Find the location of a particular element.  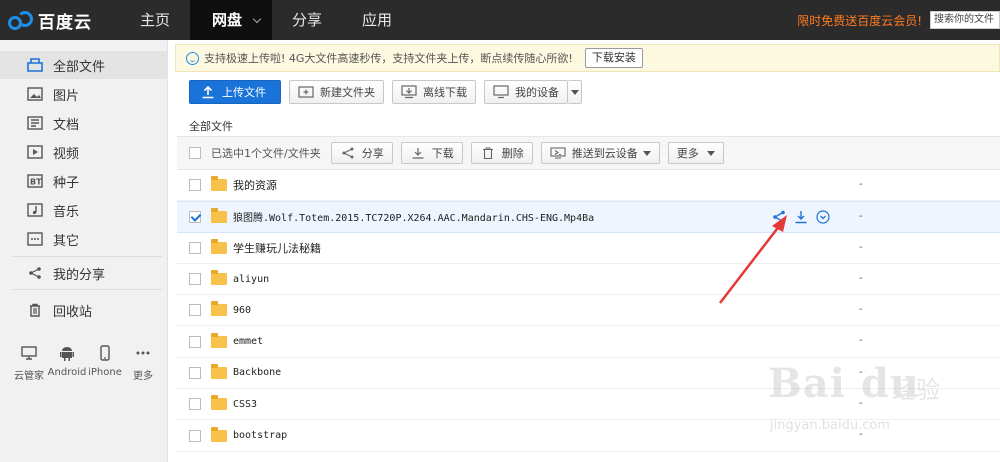

sidebar-item-music: 音乐 is located at coordinates (84, 210).